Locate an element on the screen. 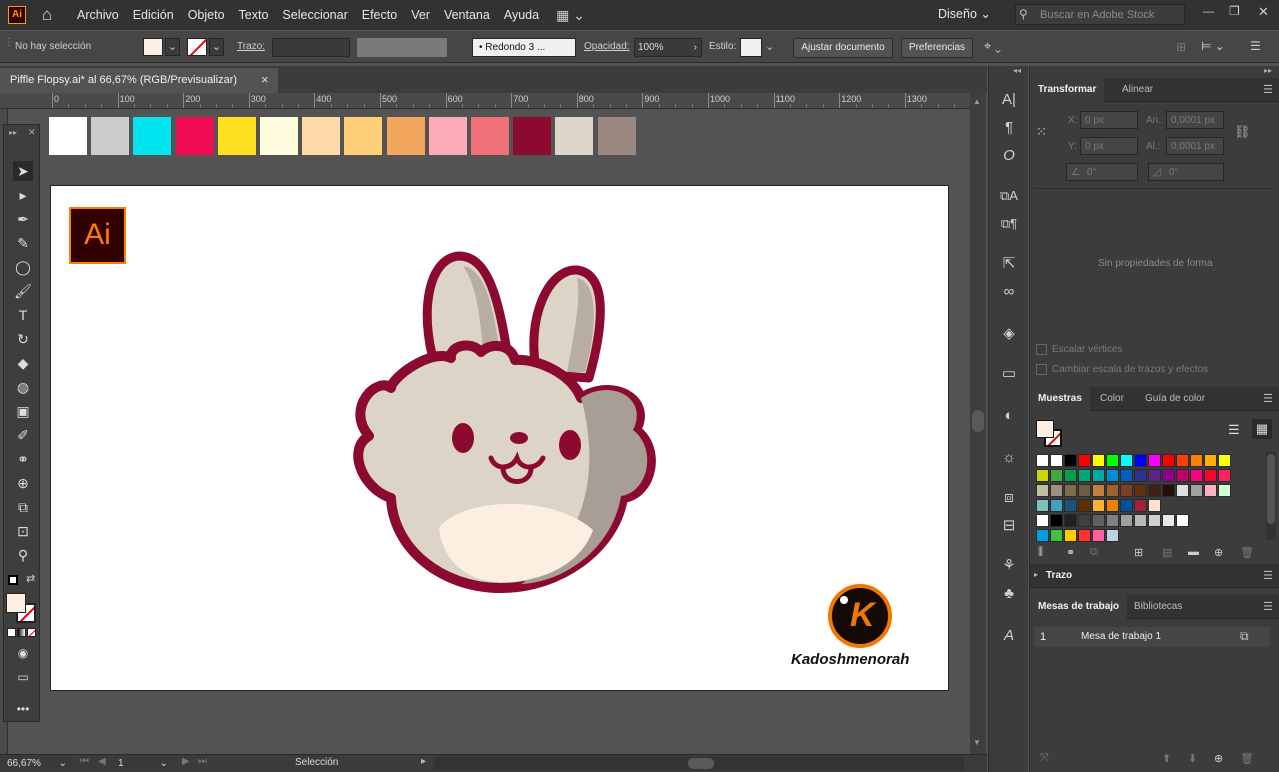 This screenshot has width=1279, height=772. tab-artboards: Mesas de trabajo is located at coordinates (1079, 607).